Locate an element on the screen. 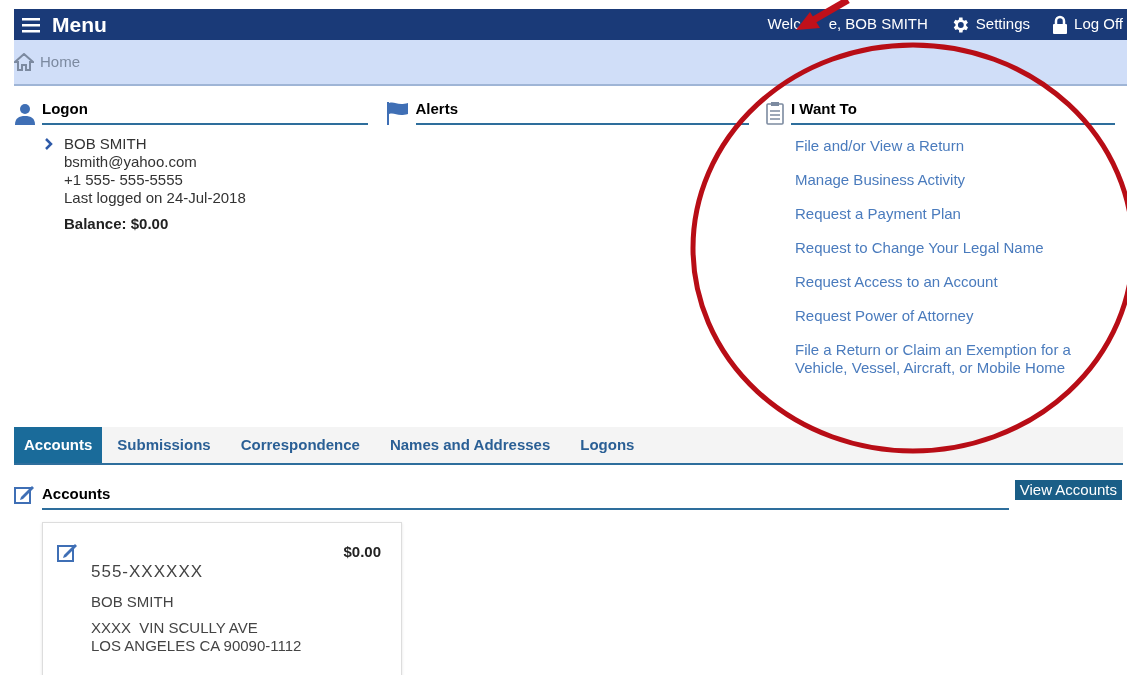  account-balance: $0.00 is located at coordinates (362, 551).